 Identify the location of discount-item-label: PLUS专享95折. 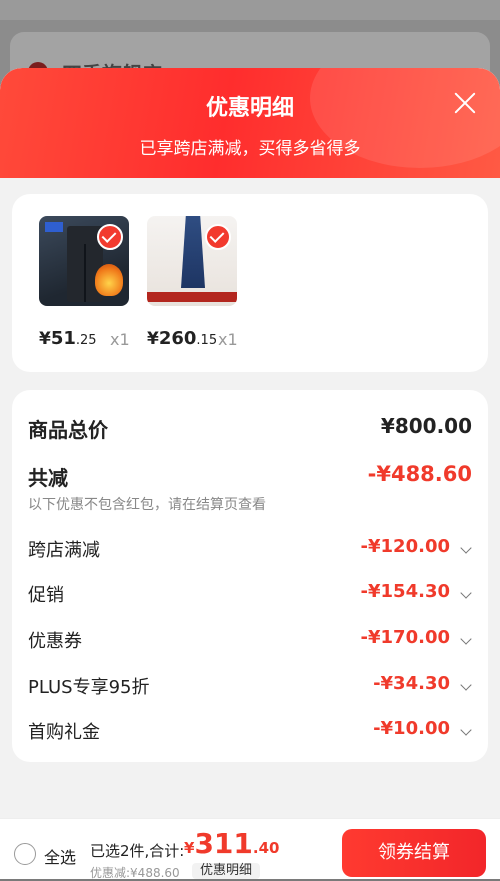
(89, 687).